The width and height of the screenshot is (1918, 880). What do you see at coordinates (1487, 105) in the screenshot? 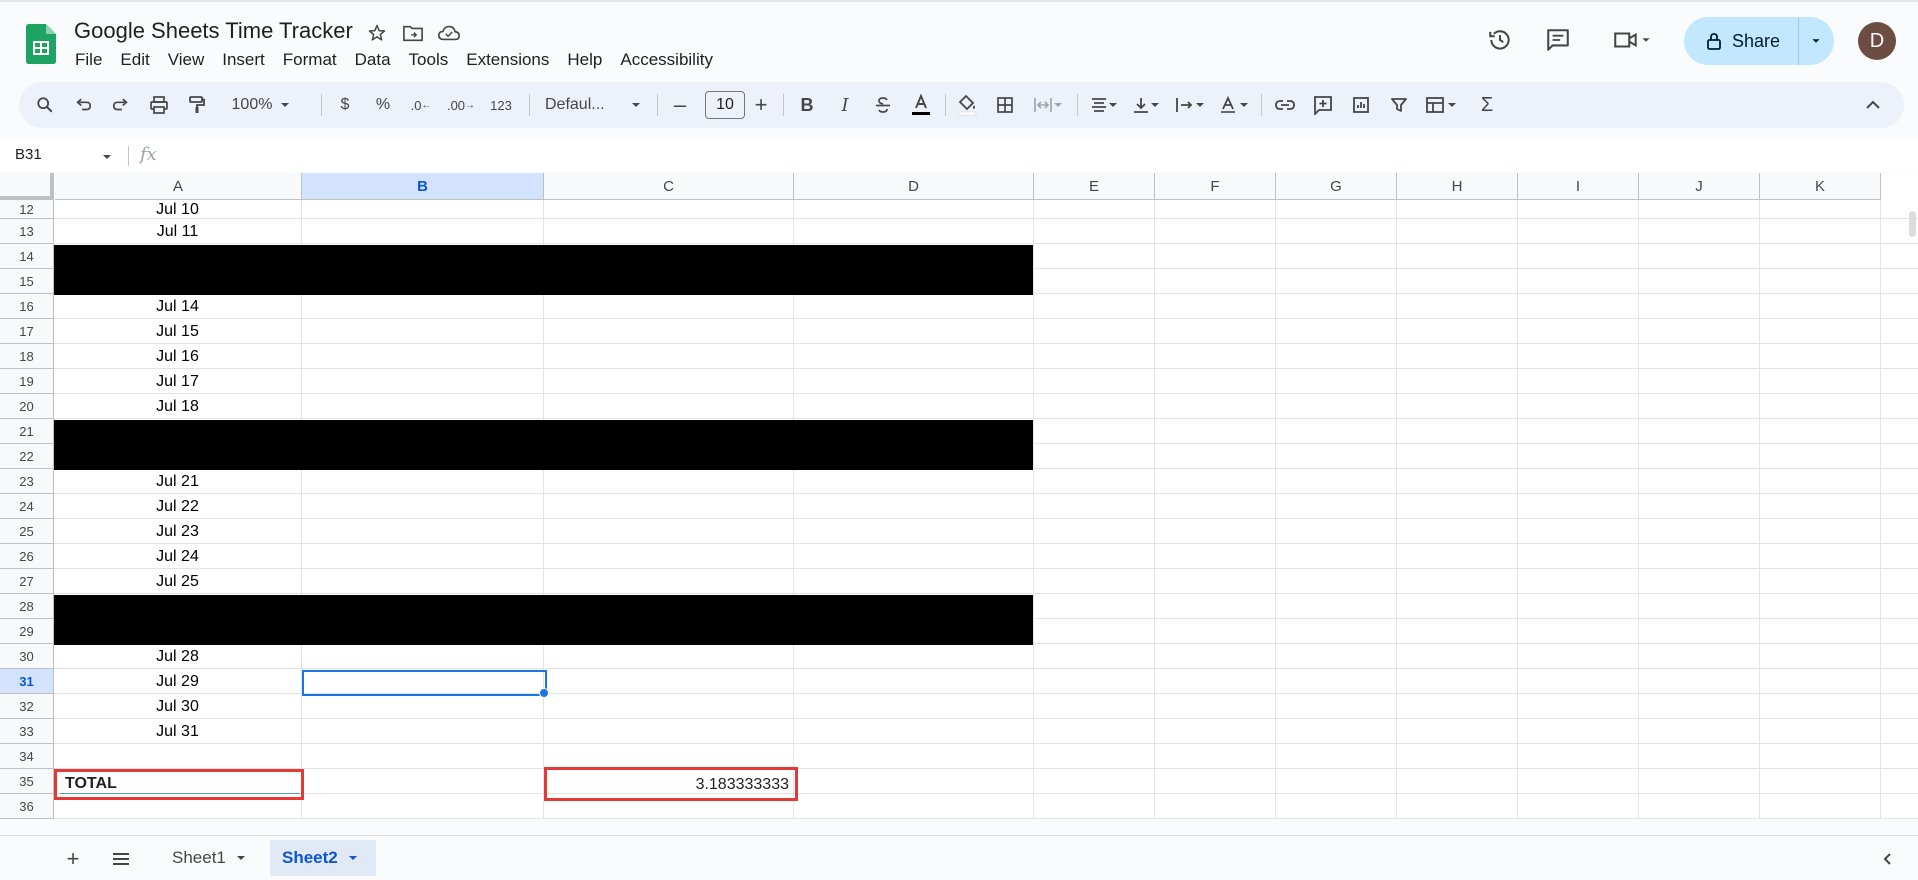
I see `functions-icon: Σ` at bounding box center [1487, 105].